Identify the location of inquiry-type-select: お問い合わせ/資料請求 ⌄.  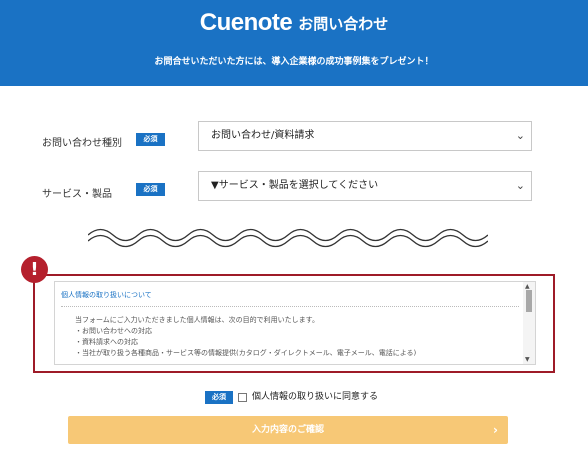
(365, 136).